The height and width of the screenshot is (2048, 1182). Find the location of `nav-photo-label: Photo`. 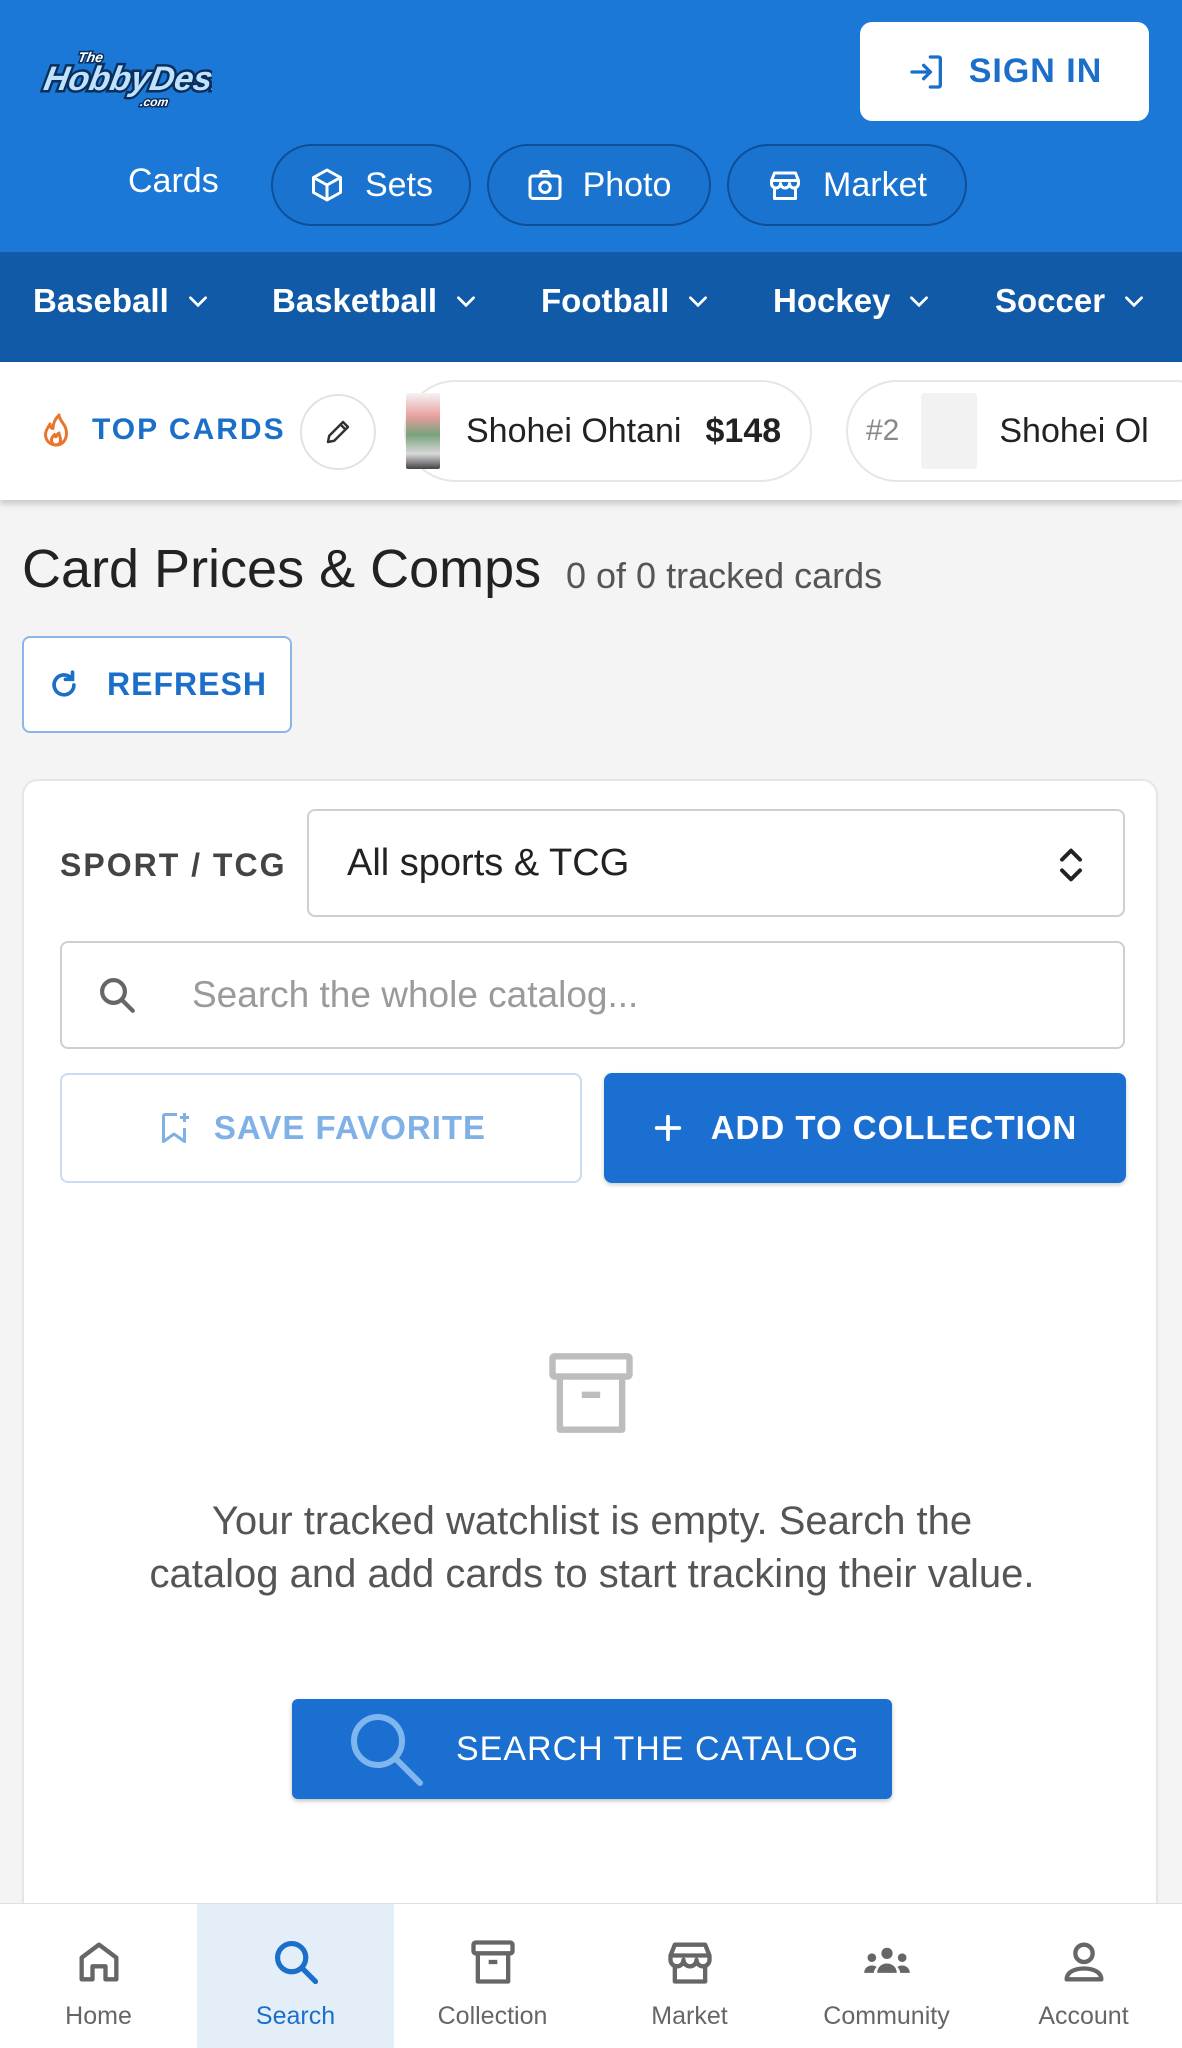

nav-photo-label: Photo is located at coordinates (627, 184).